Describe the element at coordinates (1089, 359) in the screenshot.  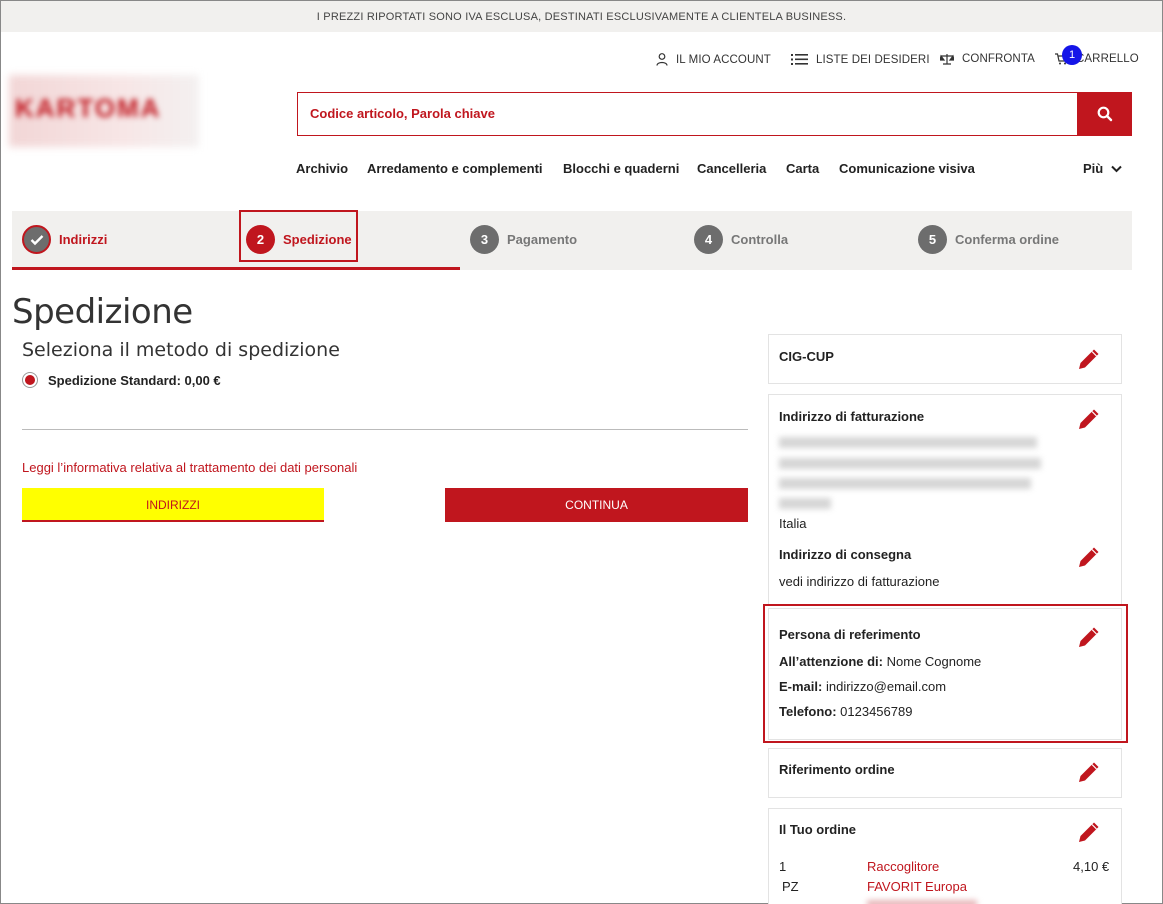
I see `edit-cig-icon` at that location.